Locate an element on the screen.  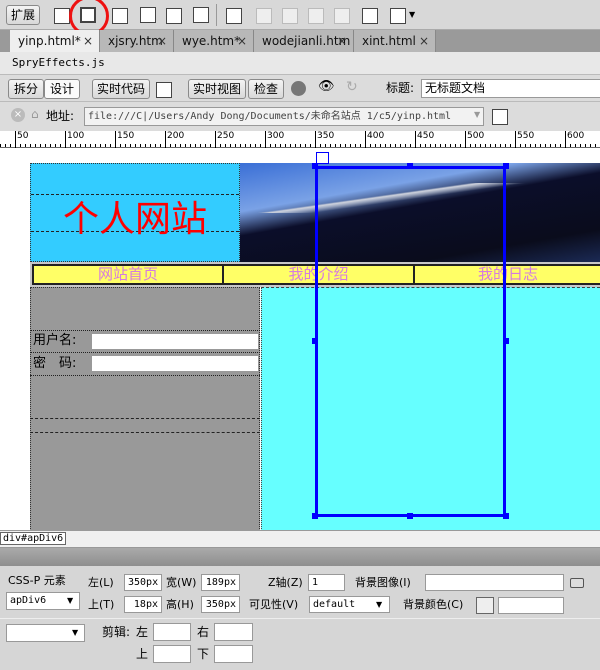
clip-top-label: 上 is located at coordinates (142, 654).